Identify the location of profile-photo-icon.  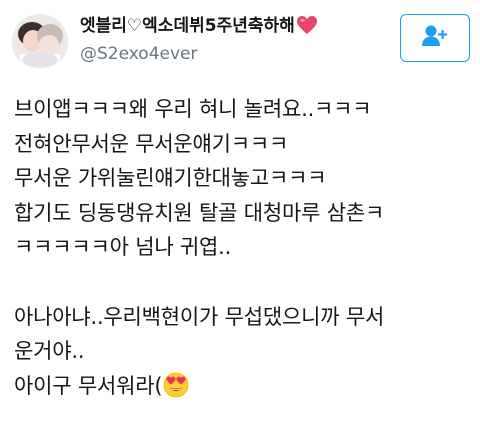
(40, 42).